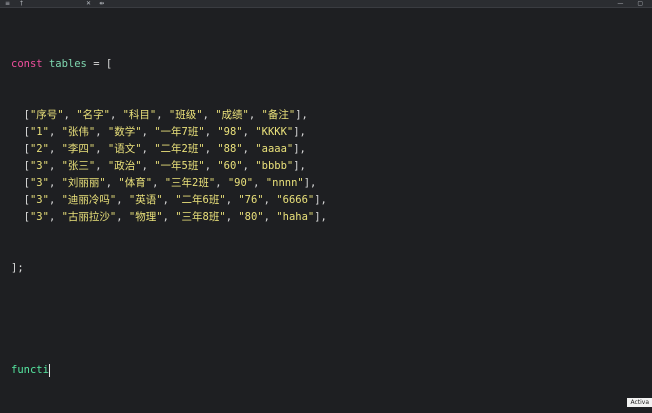 The image size is (652, 413). Describe the element at coordinates (27, 64) in the screenshot. I see `keyword-const: const` at that location.